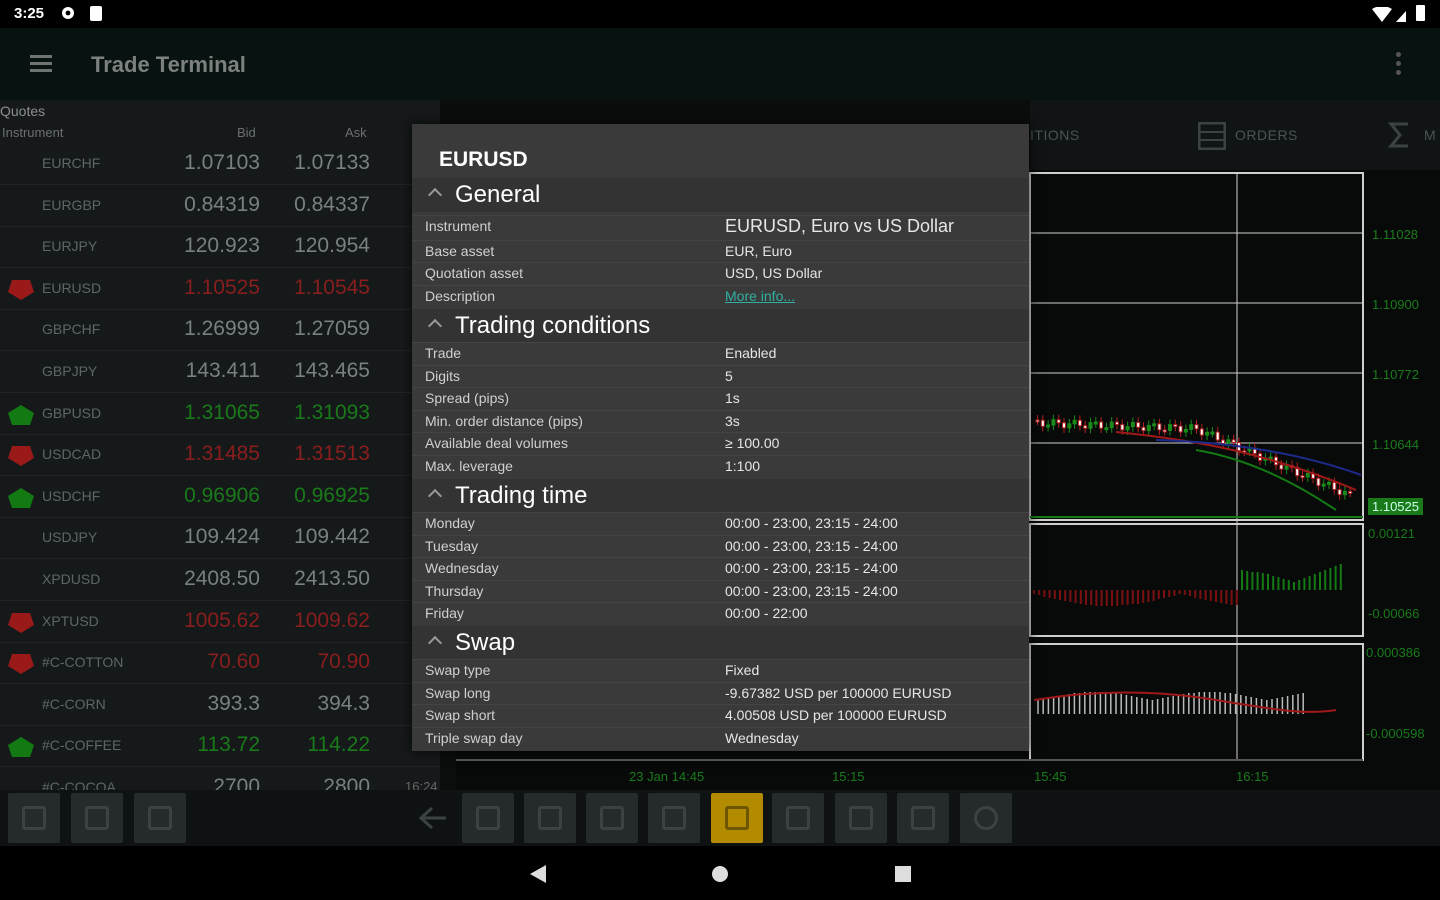 The height and width of the screenshot is (900, 1440). What do you see at coordinates (729, 376) in the screenshot?
I see `property-value: 5` at bounding box center [729, 376].